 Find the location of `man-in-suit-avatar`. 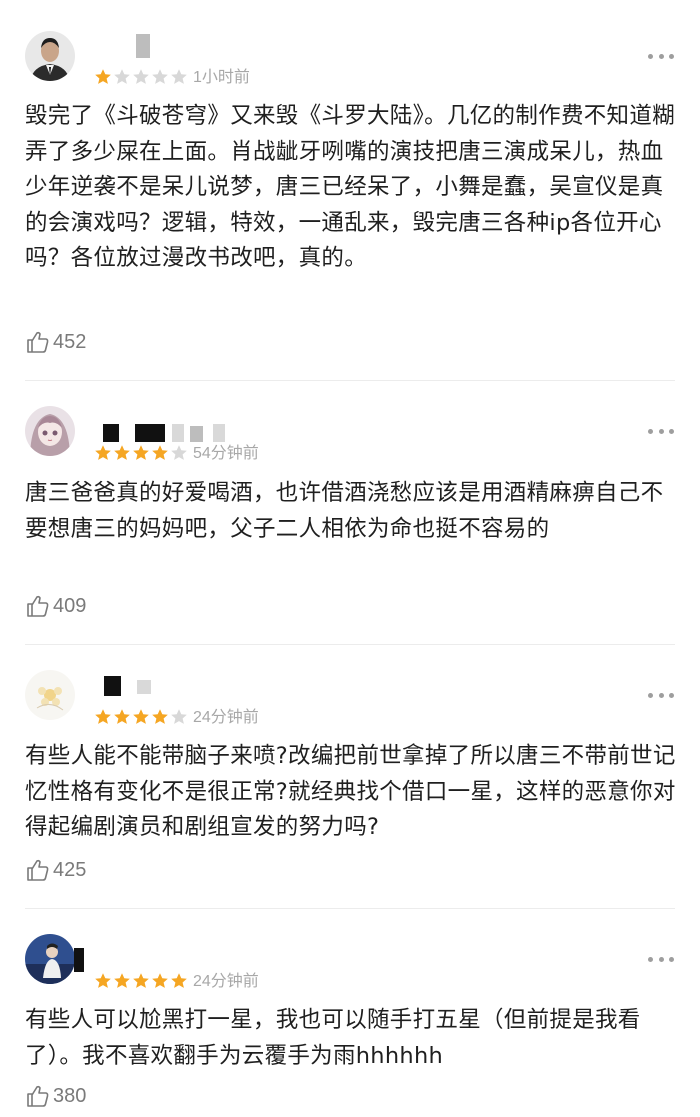

man-in-suit-avatar is located at coordinates (50, 56).